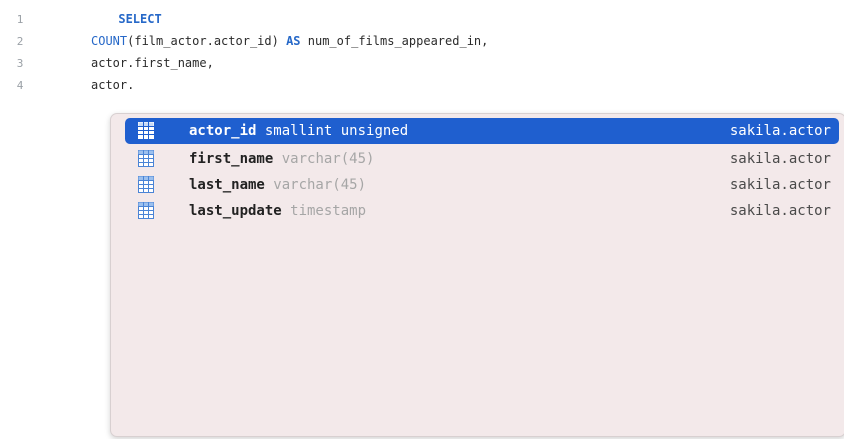 The width and height of the screenshot is (844, 439). I want to click on suggestion-name: first_name varchar(45), so click(281, 159).